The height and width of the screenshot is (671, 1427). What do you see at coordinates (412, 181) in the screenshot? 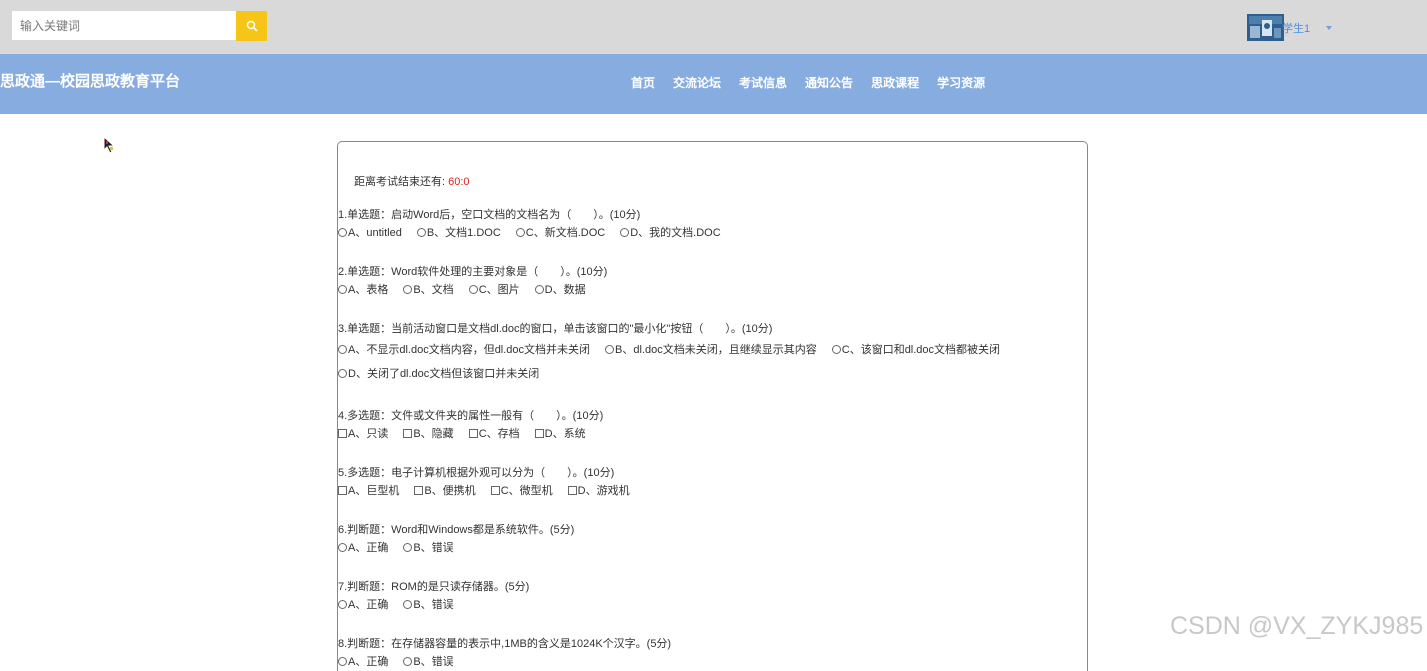
I see `exam-timer: 距离考试结束还有: 60:0` at bounding box center [412, 181].